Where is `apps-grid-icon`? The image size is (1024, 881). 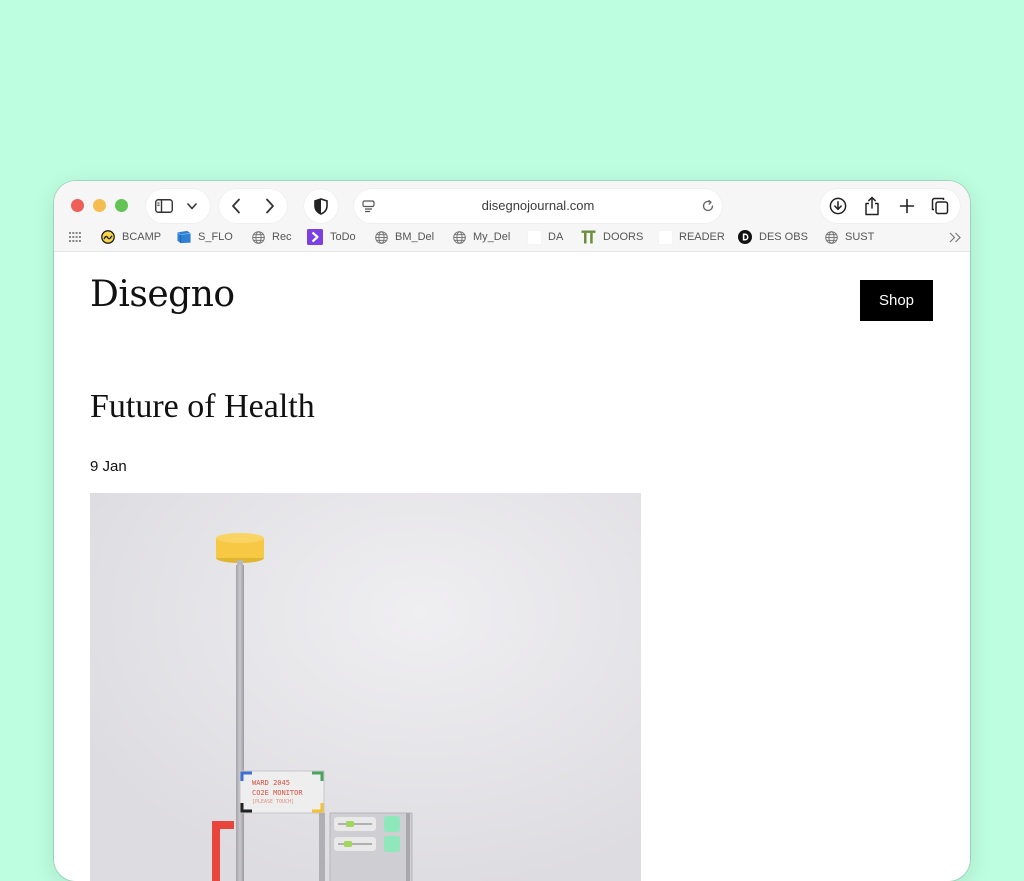
apps-grid-icon is located at coordinates (75, 237).